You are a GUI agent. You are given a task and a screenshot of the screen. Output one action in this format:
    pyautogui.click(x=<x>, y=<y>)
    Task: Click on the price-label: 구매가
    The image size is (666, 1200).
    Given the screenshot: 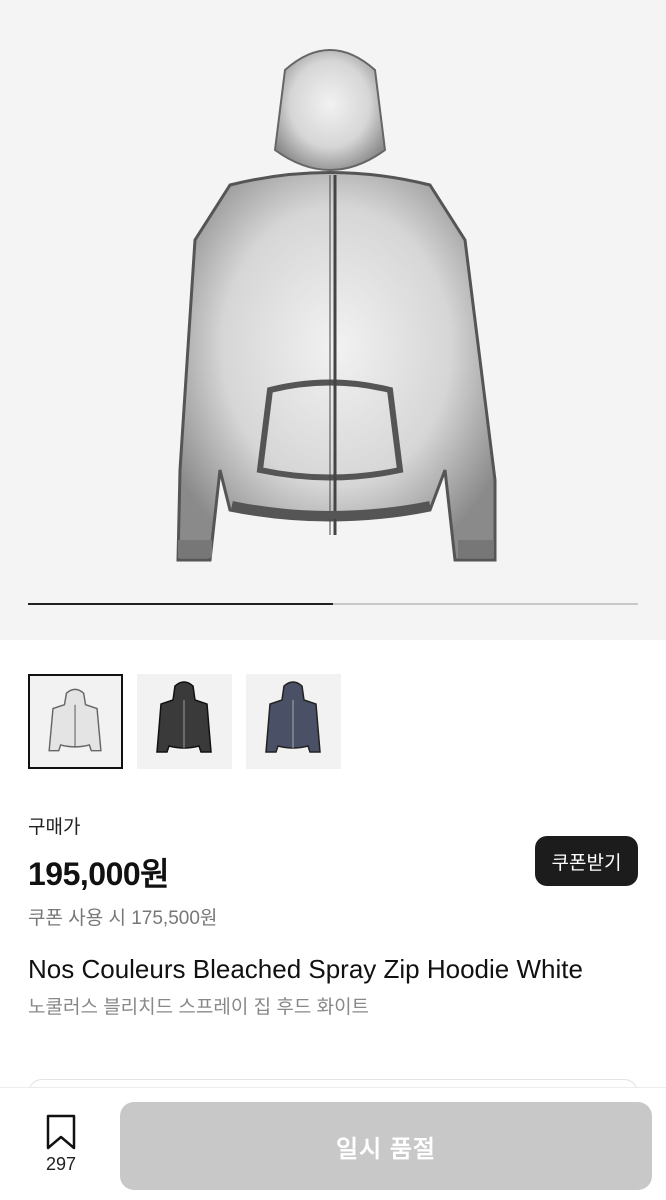 What is the action you would take?
    pyautogui.click(x=54, y=827)
    